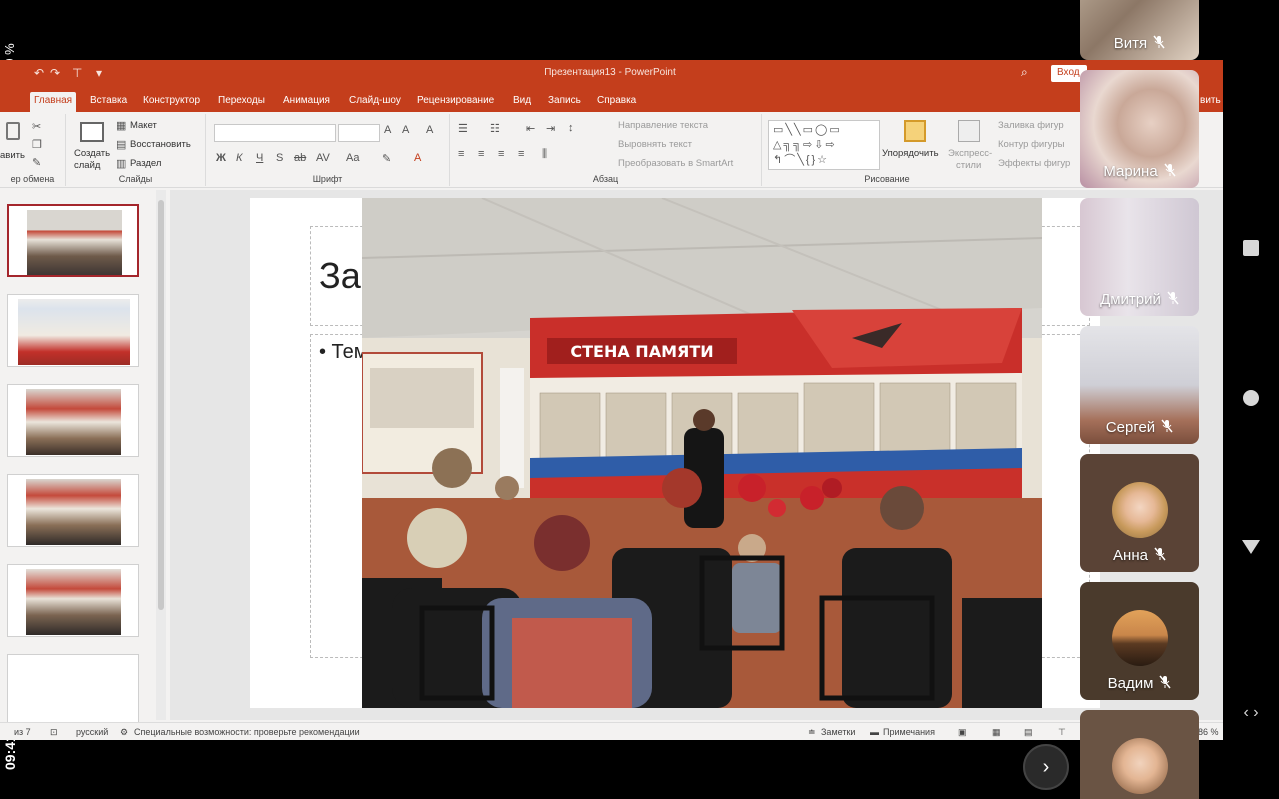 The image size is (1279, 799). I want to click on undo-icon: ↶, so click(39, 73).